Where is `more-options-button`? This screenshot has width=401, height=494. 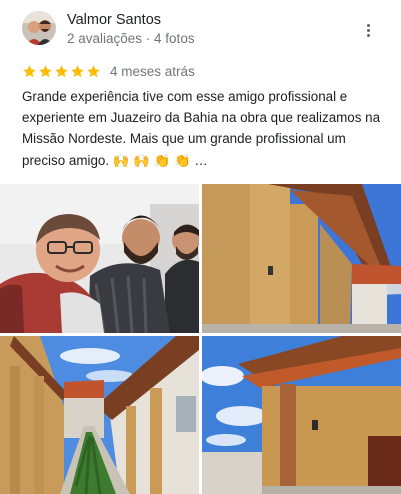 more-options-button is located at coordinates (368, 30).